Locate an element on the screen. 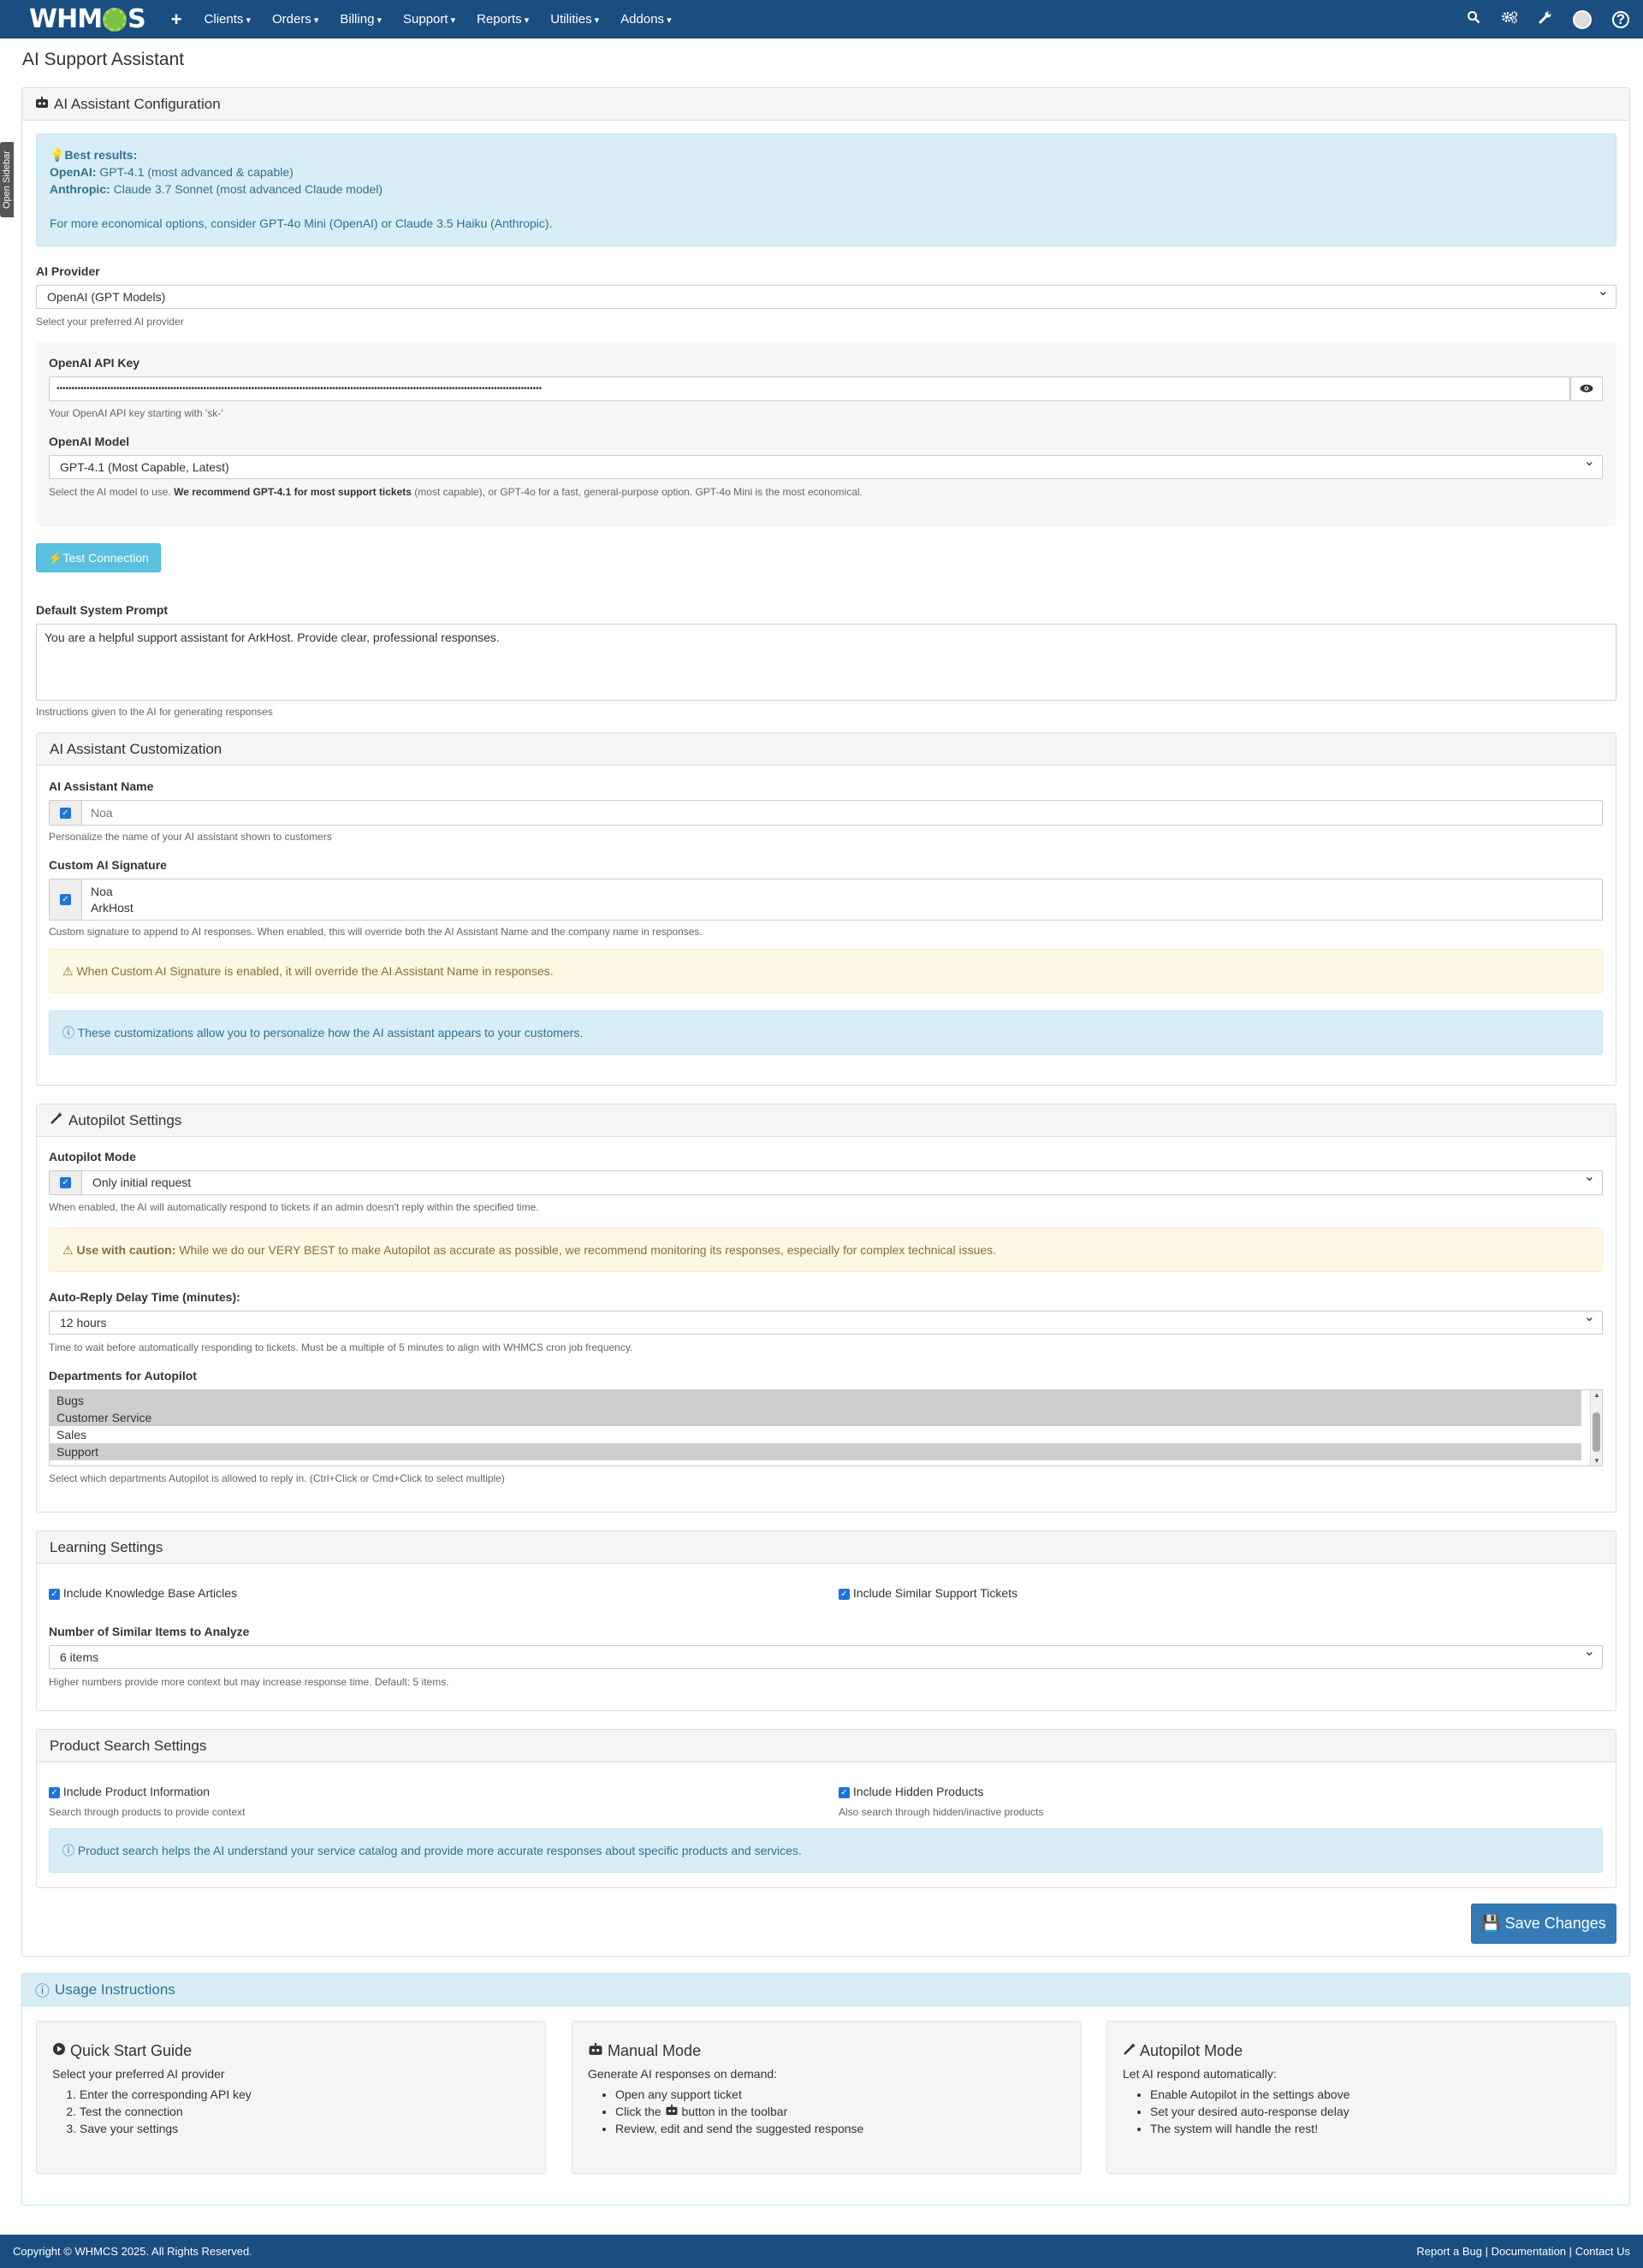 Image resolution: width=1643 pixels, height=2268 pixels. autopilot-heading-text: Autopilot Settings is located at coordinates (125, 1119).